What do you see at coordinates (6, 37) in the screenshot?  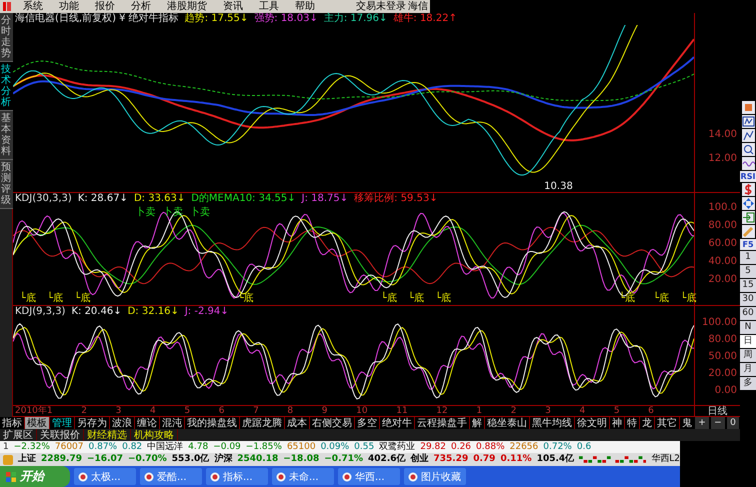 I see `side-tab: 分时走势` at bounding box center [6, 37].